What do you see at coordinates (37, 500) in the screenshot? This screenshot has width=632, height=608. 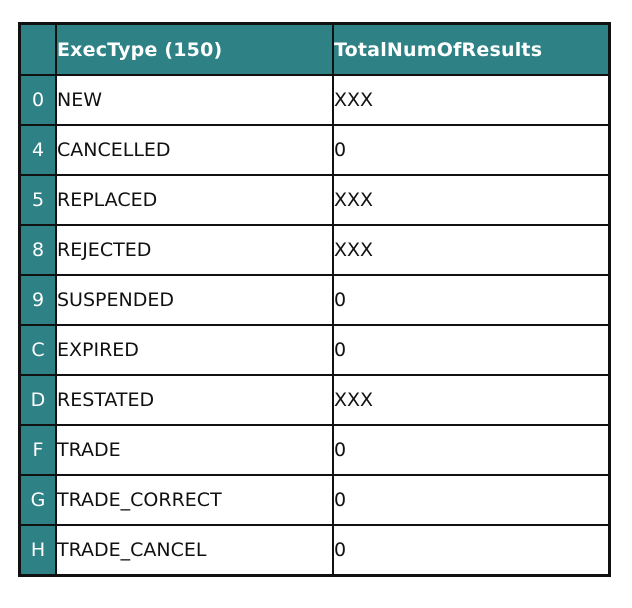 I see `row-code: G` at bounding box center [37, 500].